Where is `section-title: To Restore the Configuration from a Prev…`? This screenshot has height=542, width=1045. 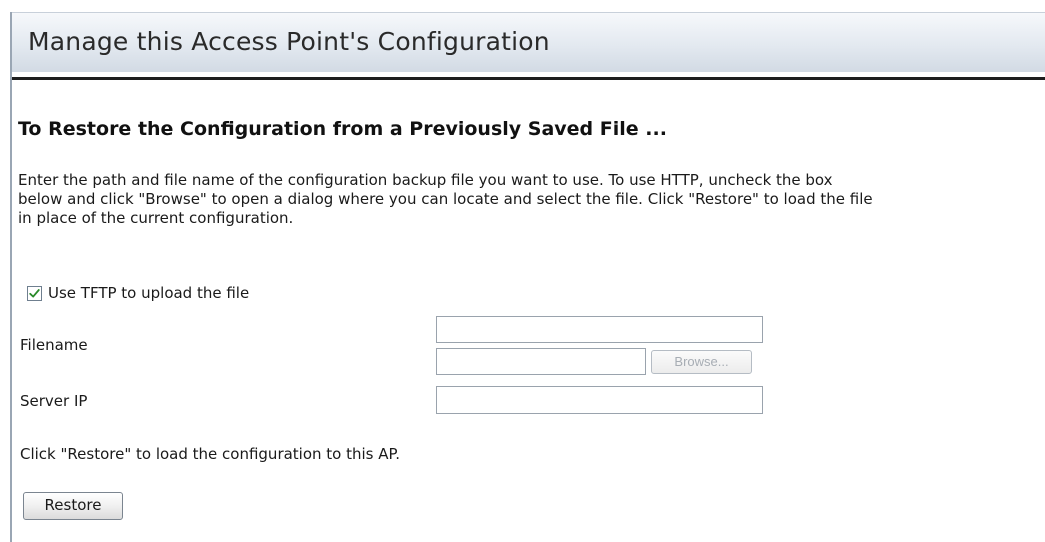
section-title: To Restore the Configuration from a Prev… is located at coordinates (342, 129).